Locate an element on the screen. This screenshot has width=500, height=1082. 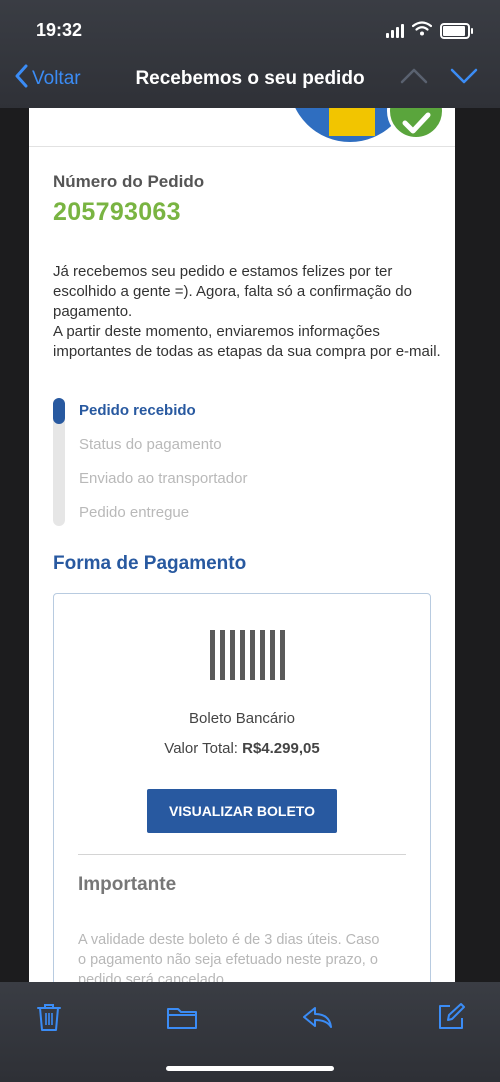
step-shipped: Enviado ao transportador is located at coordinates (163, 478).